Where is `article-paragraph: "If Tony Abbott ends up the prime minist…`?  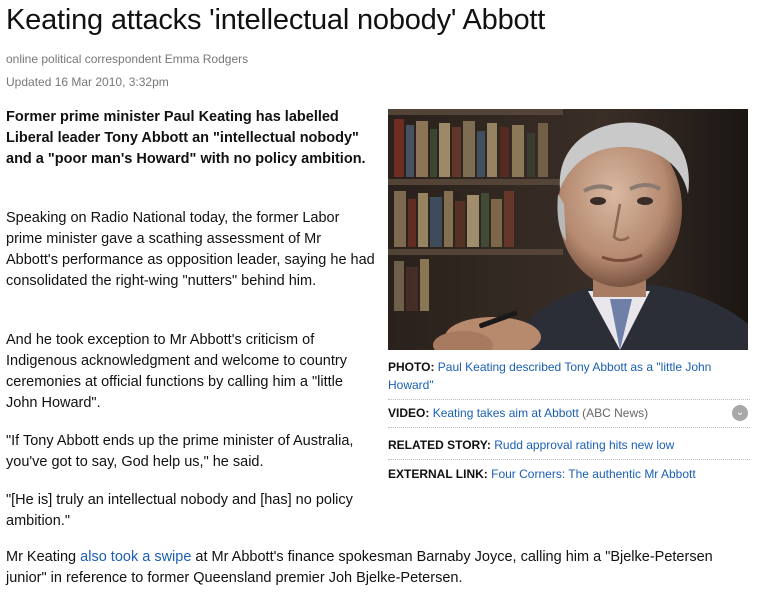 article-paragraph: "If Tony Abbott ends up the prime minist… is located at coordinates (180, 451).